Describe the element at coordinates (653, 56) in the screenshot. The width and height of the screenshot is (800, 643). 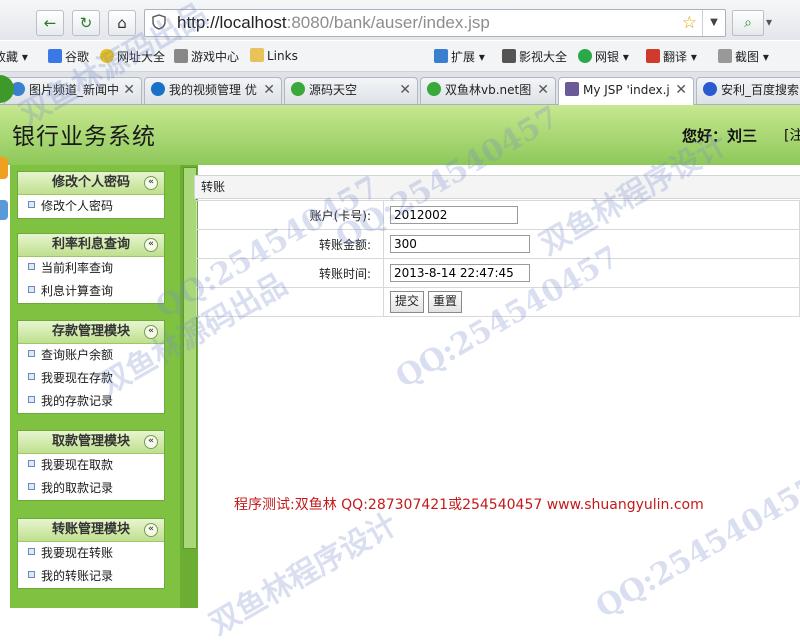
I see `translate-icon` at that location.